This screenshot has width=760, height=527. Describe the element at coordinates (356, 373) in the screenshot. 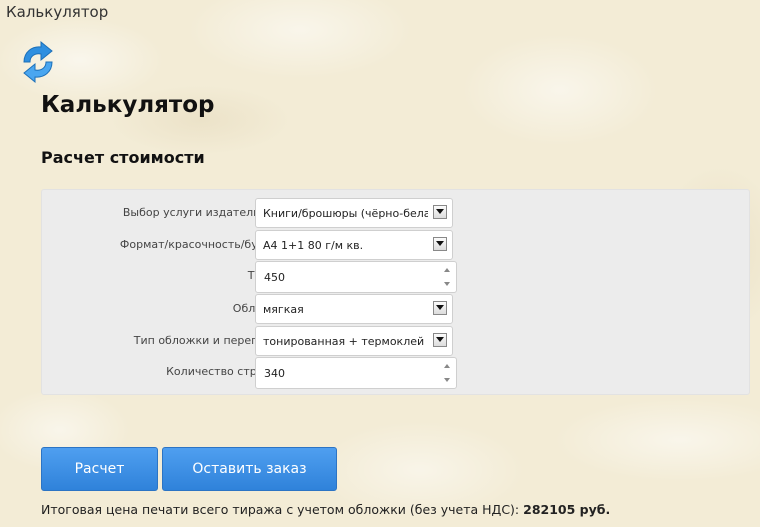

I see `pages-stepper: 340` at that location.